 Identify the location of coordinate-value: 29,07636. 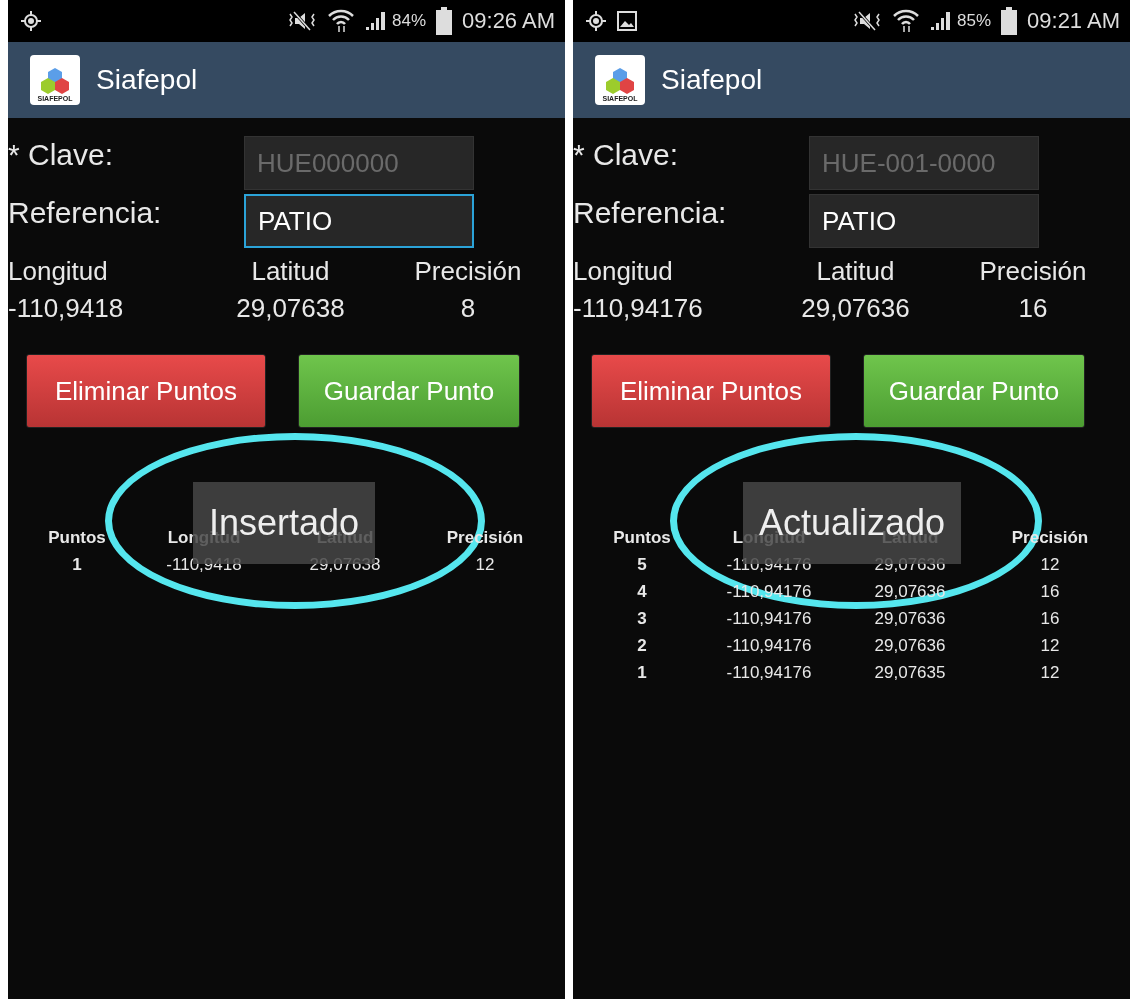
(855, 308).